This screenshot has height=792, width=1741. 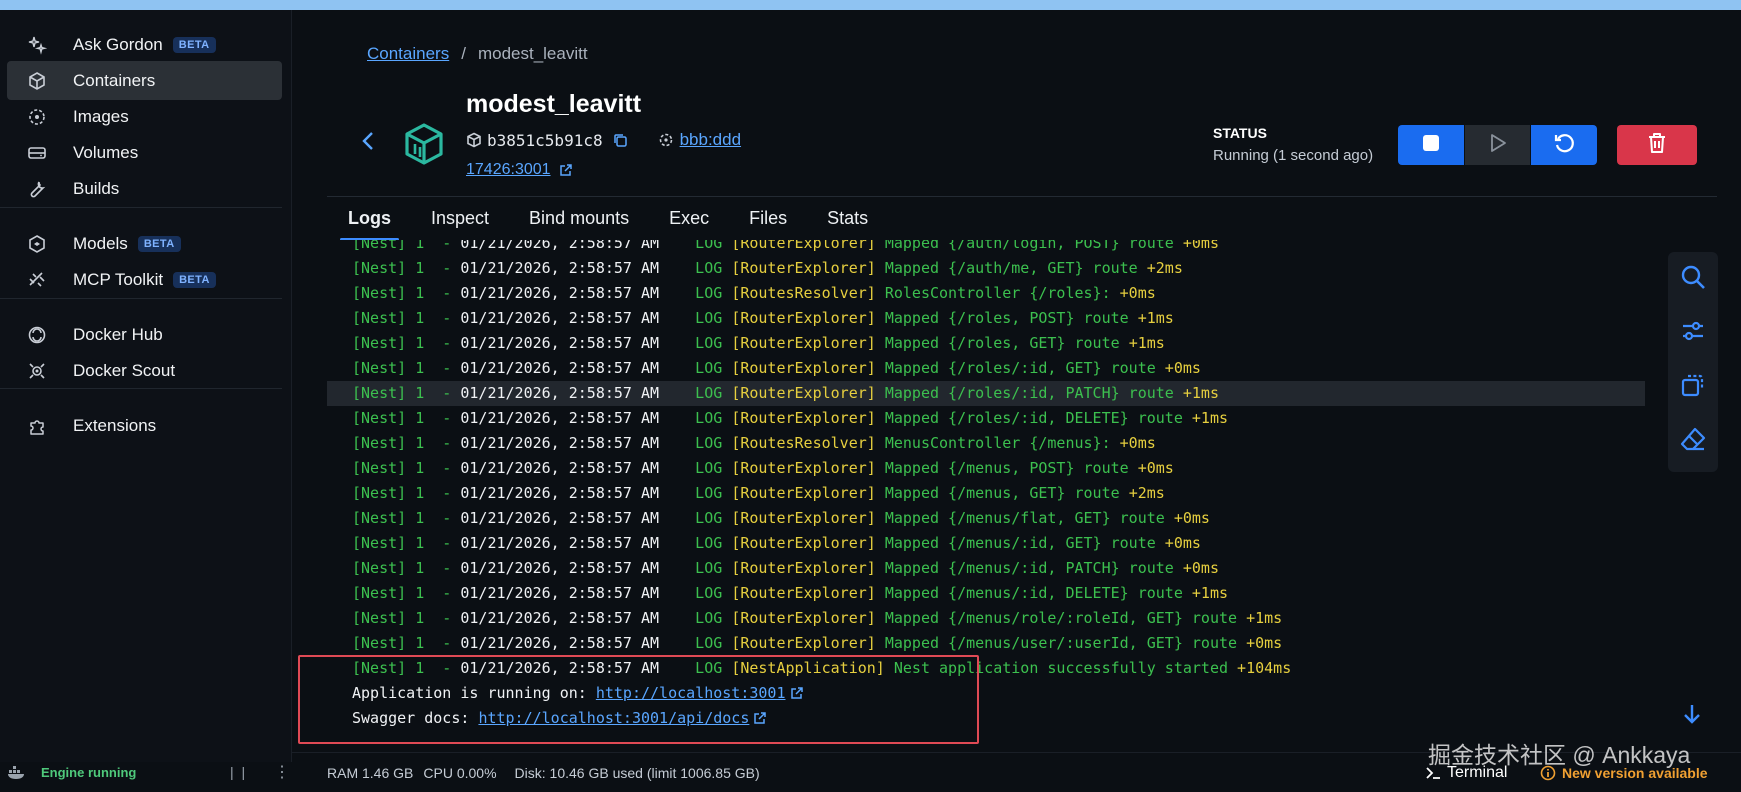 I want to click on log-message: Swagger docs:, so click(x=415, y=718).